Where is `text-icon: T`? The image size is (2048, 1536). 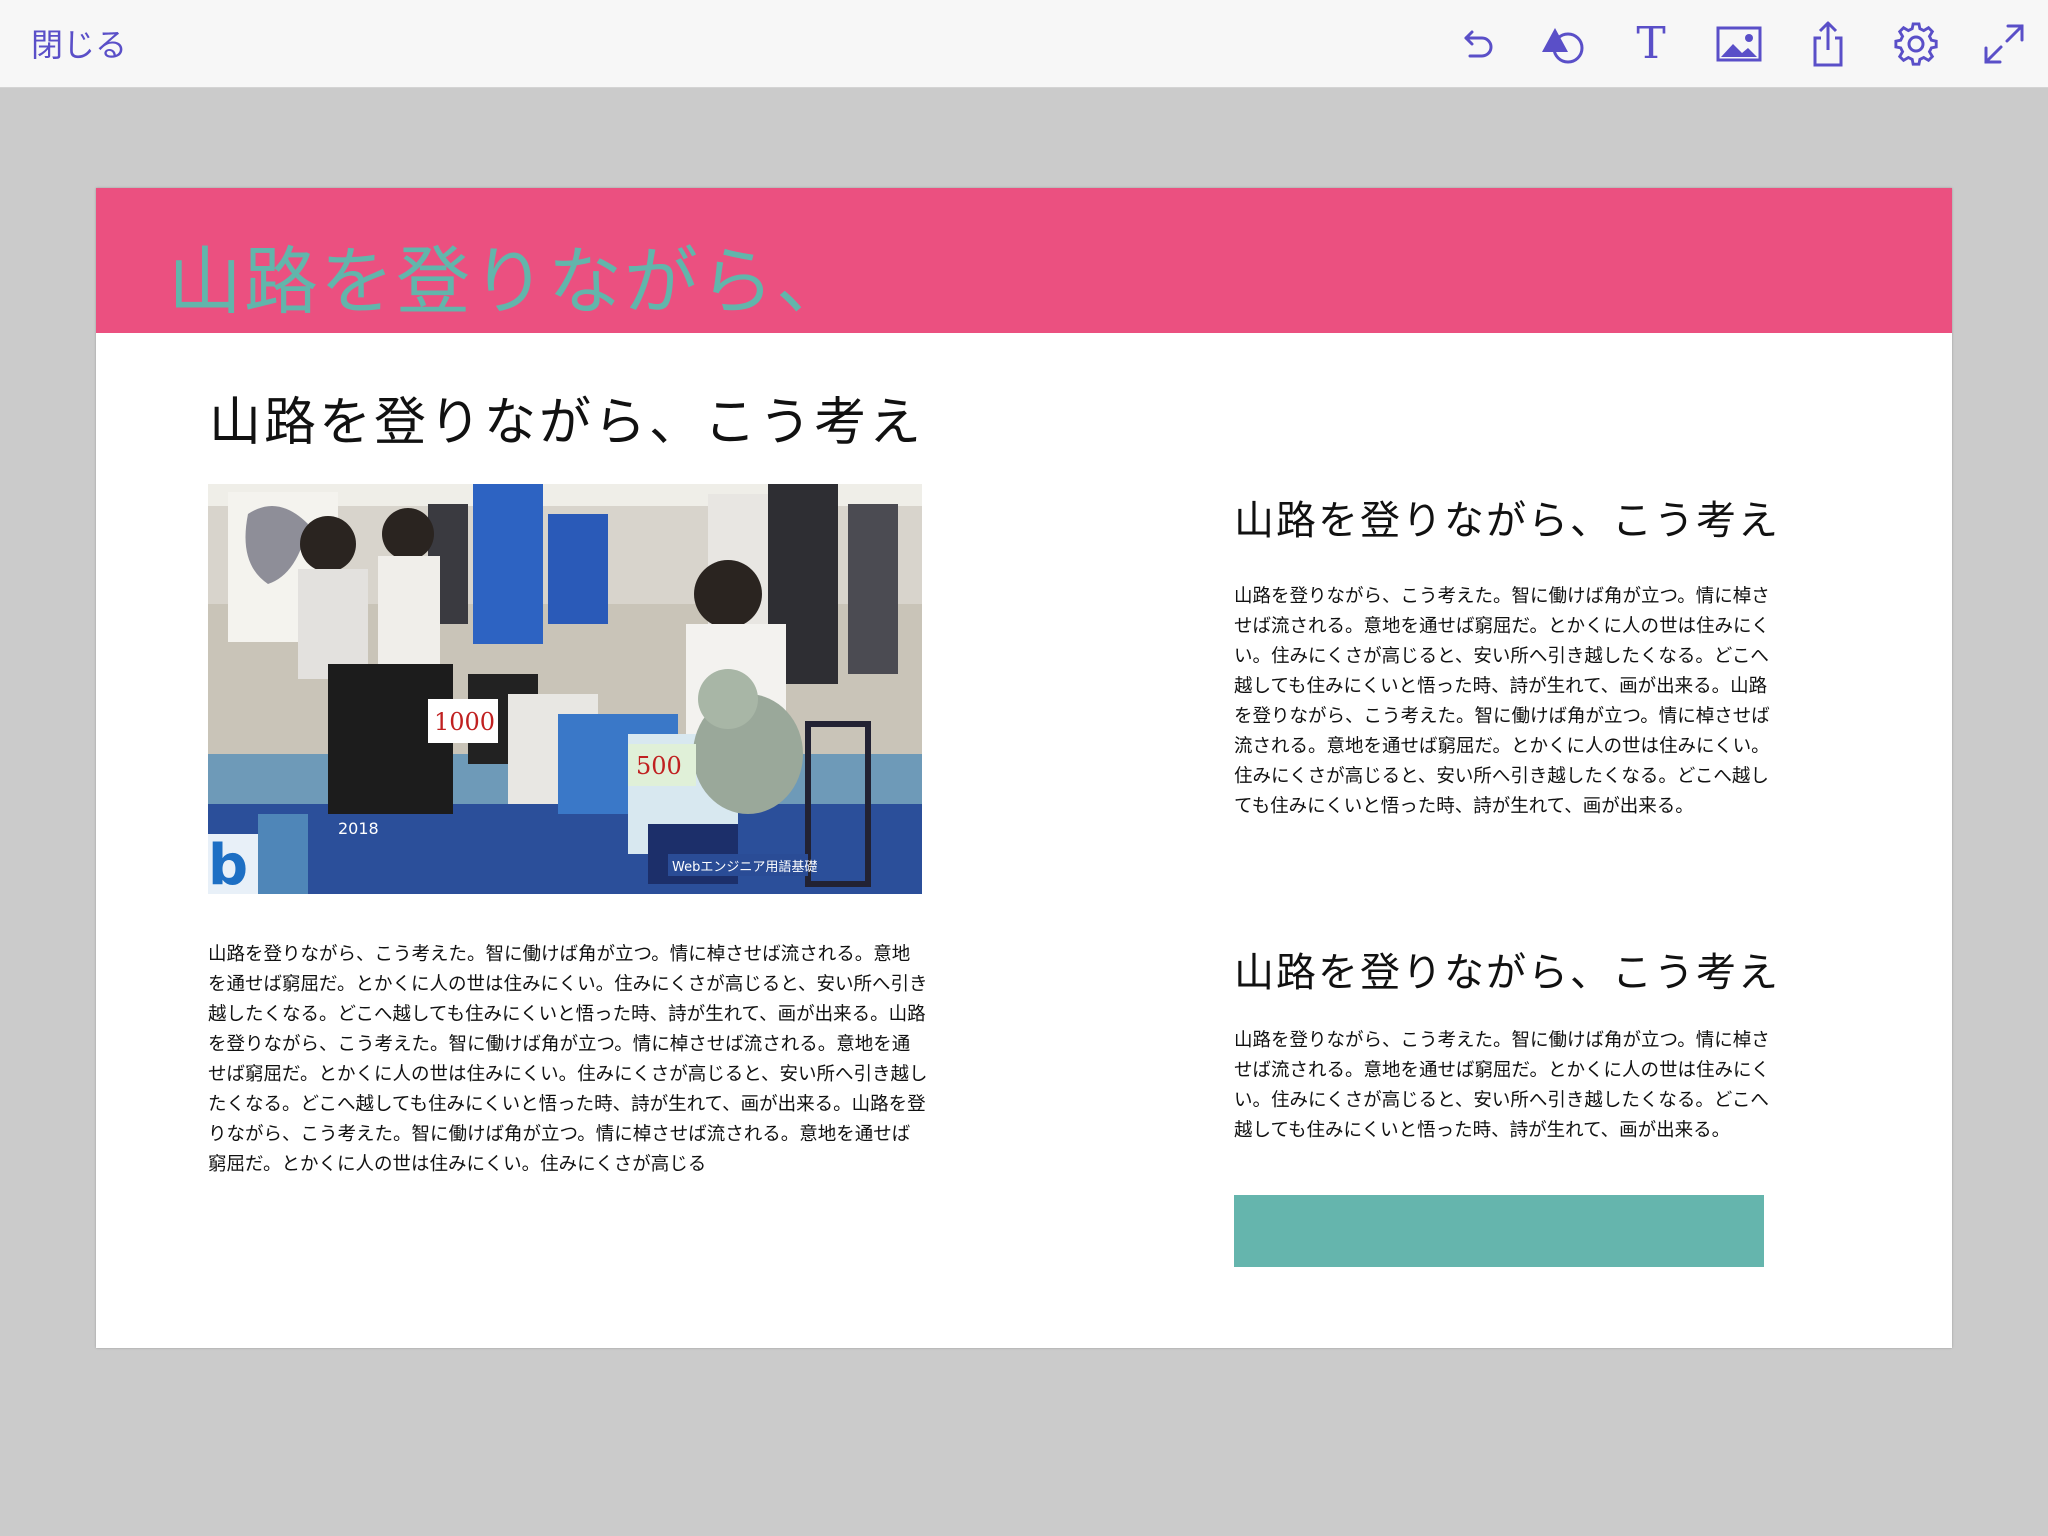 text-icon: T is located at coordinates (1651, 44).